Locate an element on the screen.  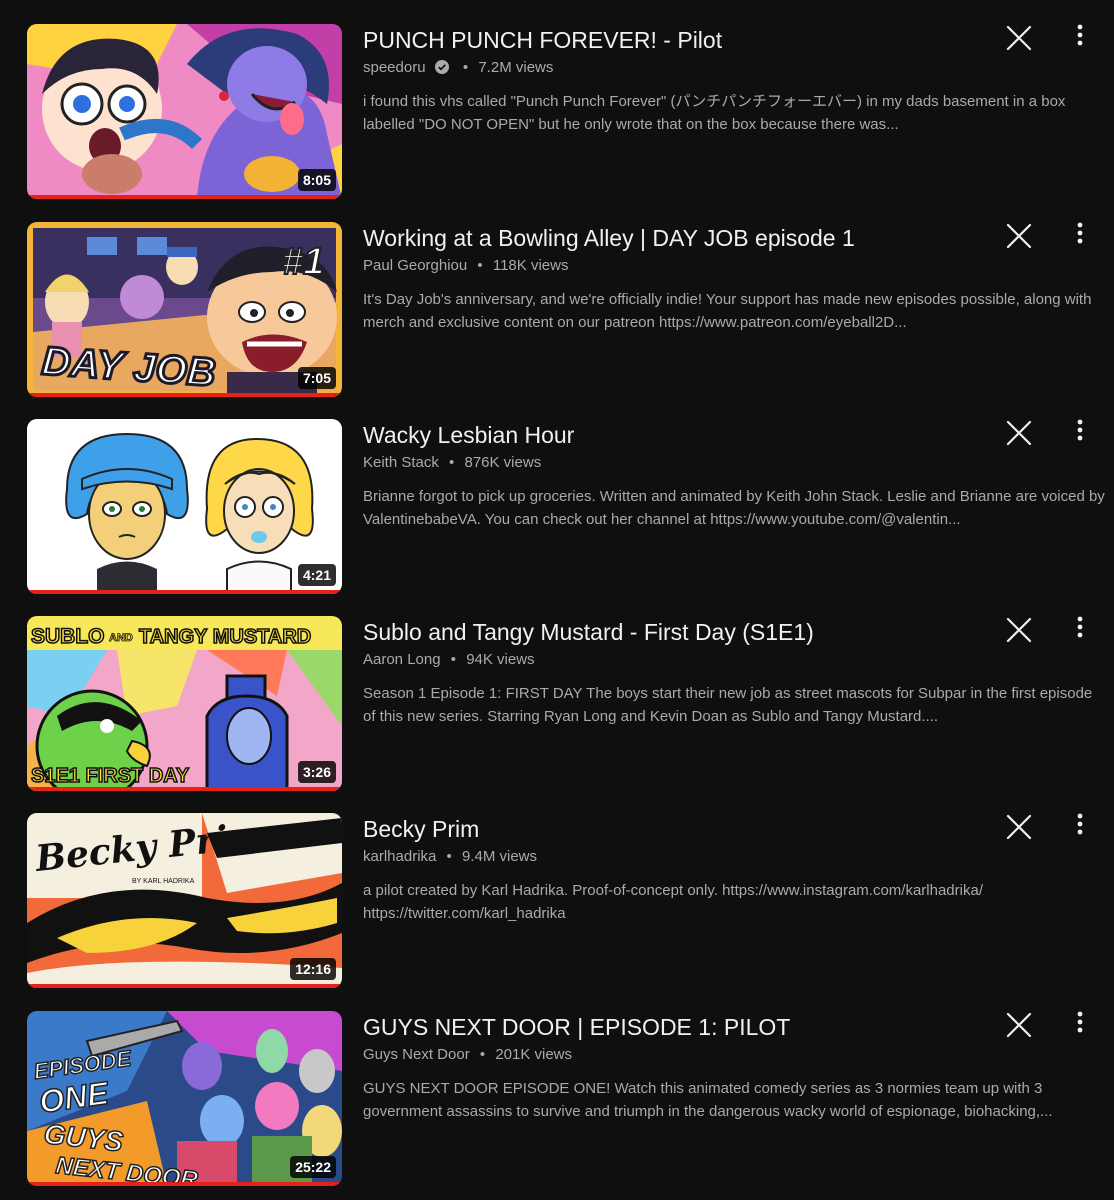
video-thumbnail: 8:05 is located at coordinates (184, 111).